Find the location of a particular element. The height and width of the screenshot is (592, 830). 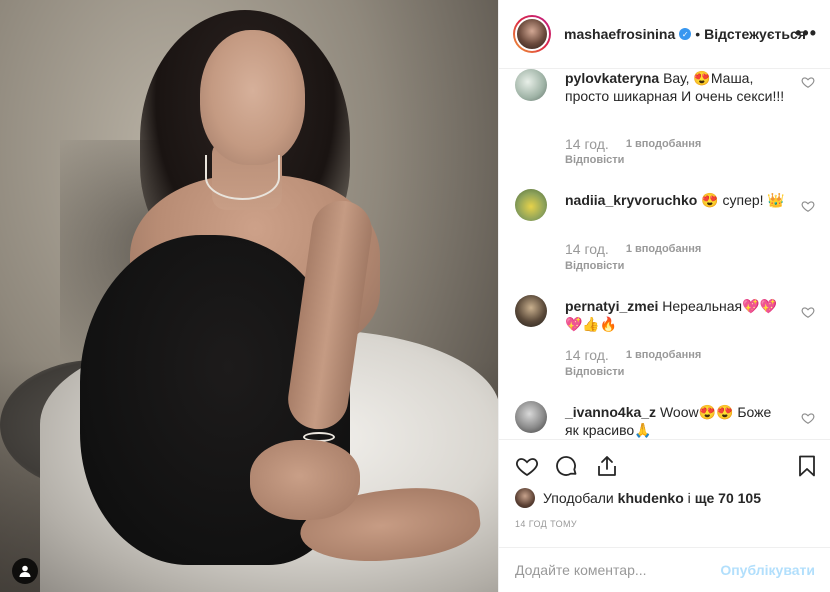

save-bookmark-icon is located at coordinates (807, 466).